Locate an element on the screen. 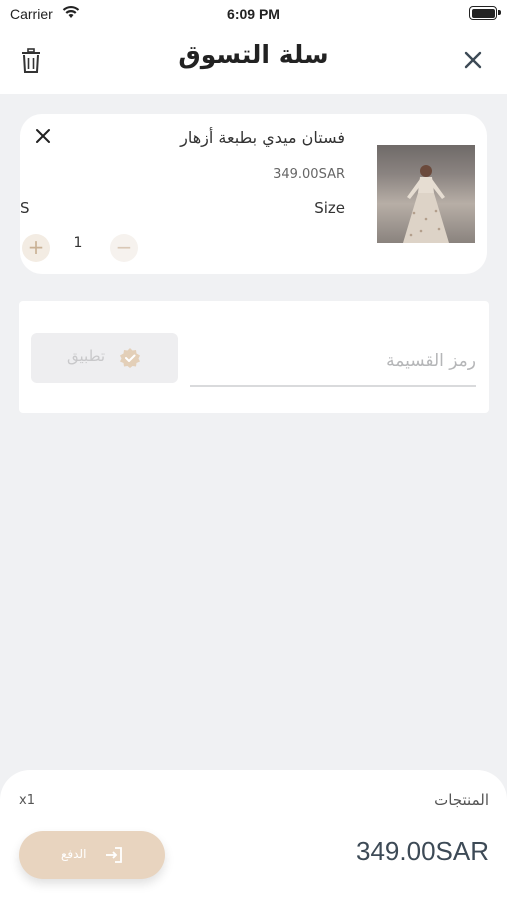 This screenshot has height=900, width=507. quantity-decrease-button: − is located at coordinates (124, 248).